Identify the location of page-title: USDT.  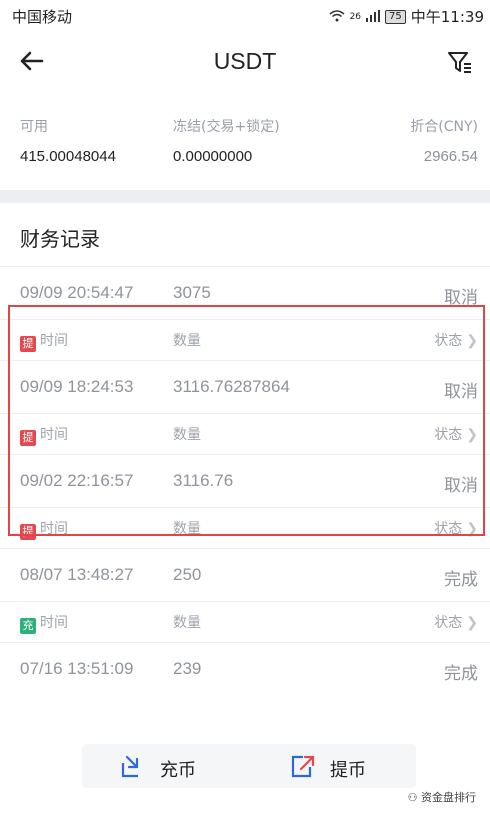
(245, 61).